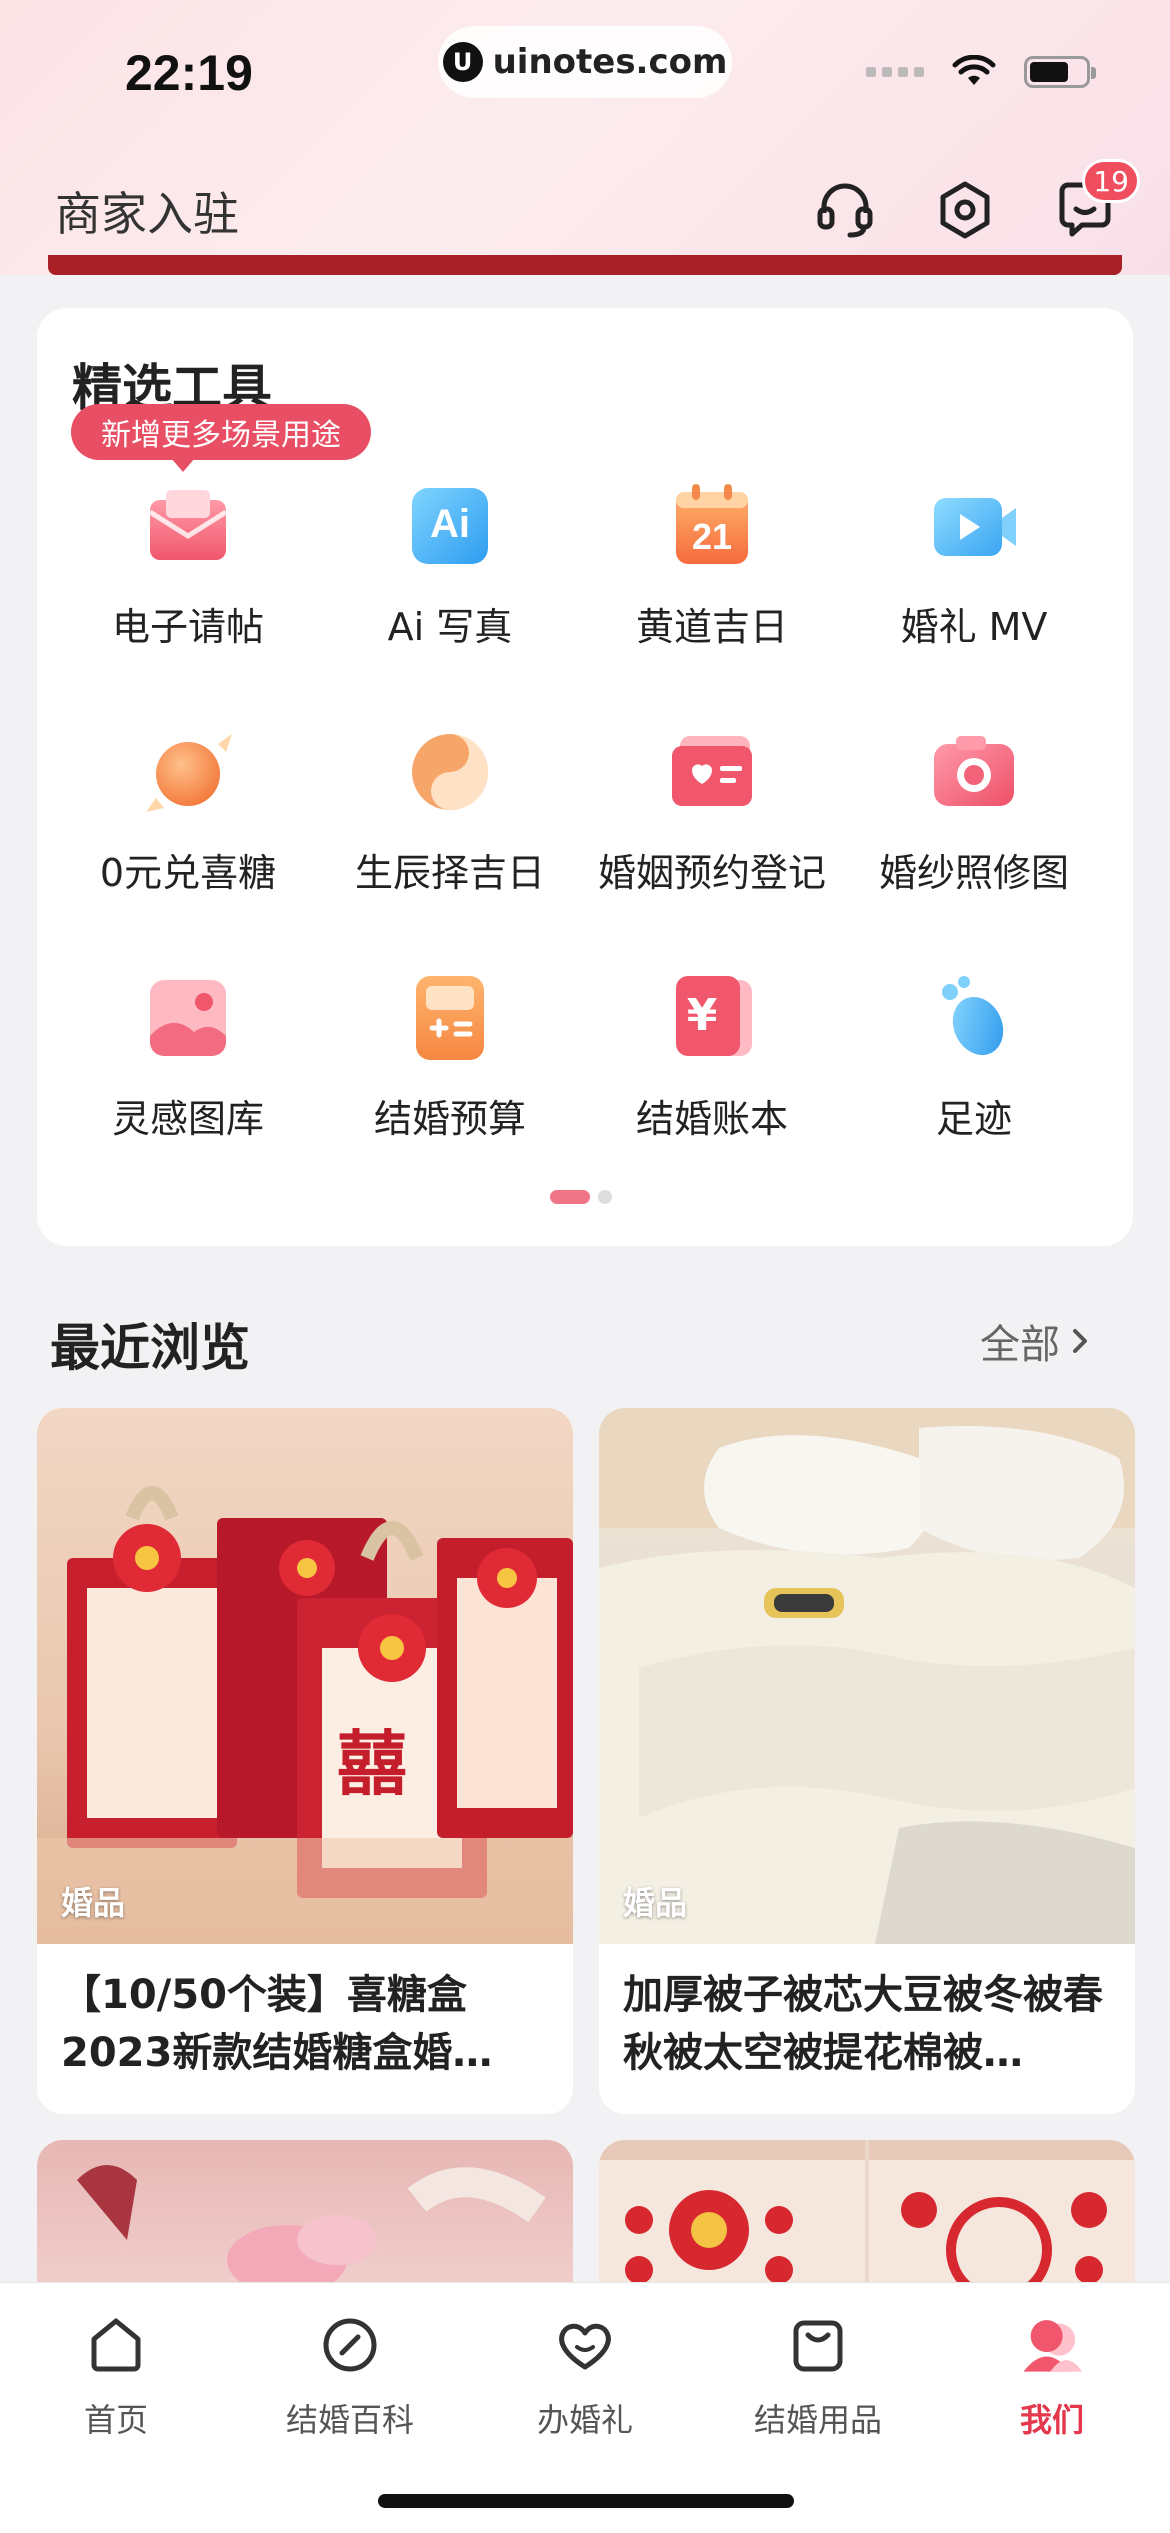 Image resolution: width=1170 pixels, height=2533 pixels. I want to click on tool-e-invitation: 电子请帖, so click(188, 564).